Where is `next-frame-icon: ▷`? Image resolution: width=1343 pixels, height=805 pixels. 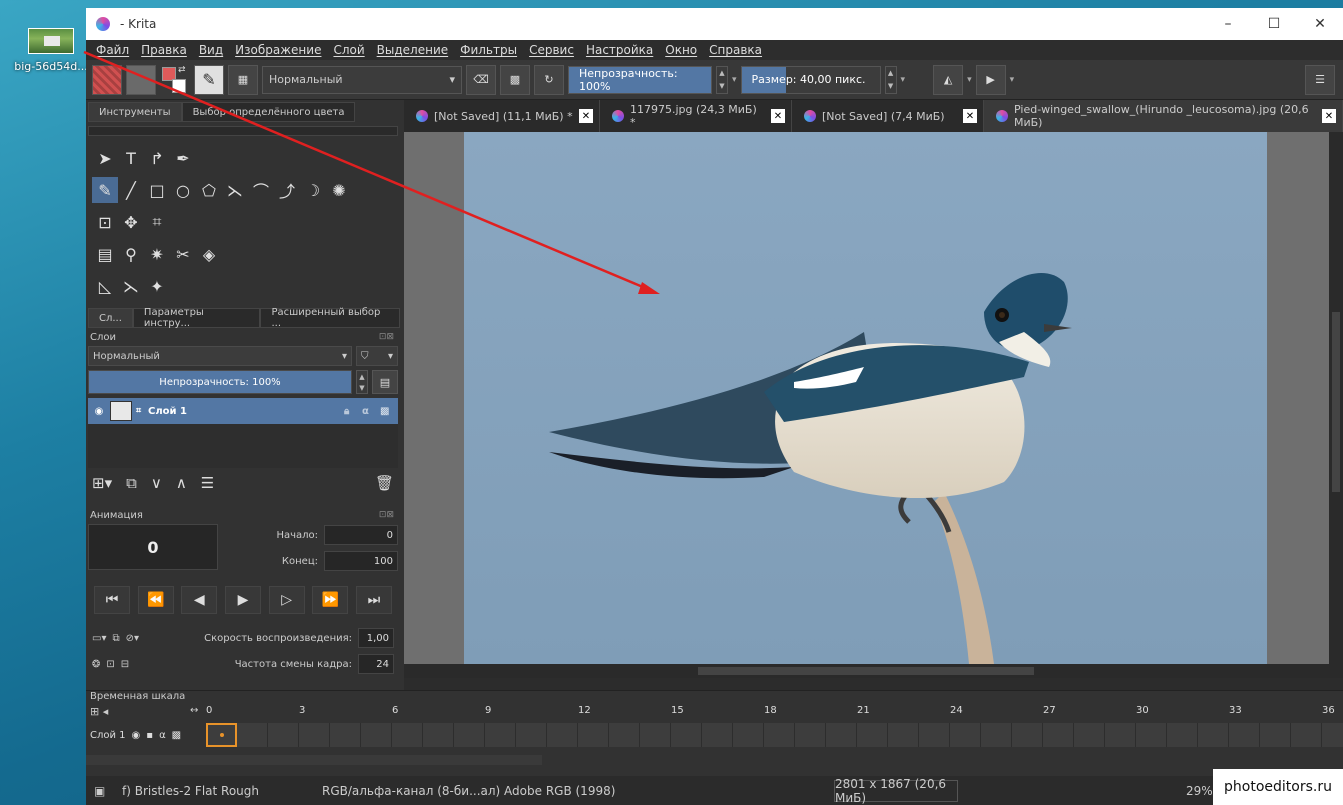
next-frame-icon: ▷ is located at coordinates (286, 600).